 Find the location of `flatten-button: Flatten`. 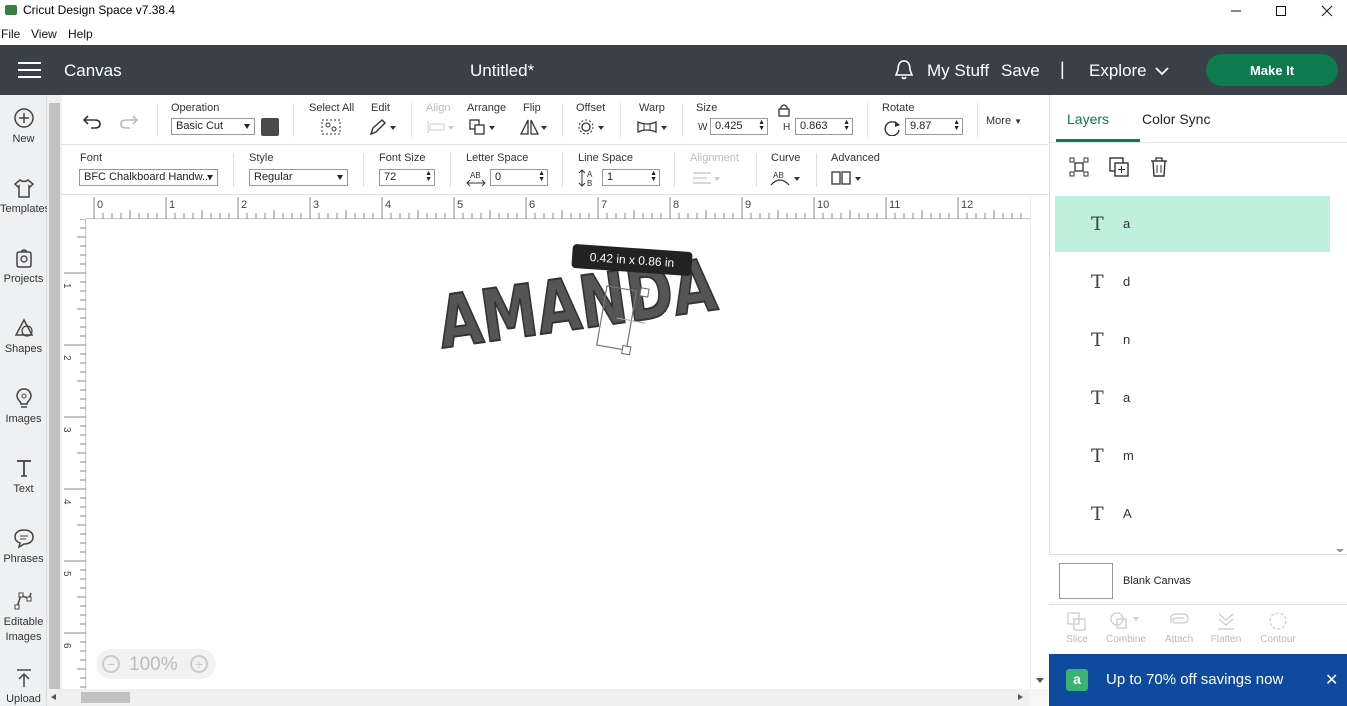

flatten-button: Flatten is located at coordinates (1226, 628).